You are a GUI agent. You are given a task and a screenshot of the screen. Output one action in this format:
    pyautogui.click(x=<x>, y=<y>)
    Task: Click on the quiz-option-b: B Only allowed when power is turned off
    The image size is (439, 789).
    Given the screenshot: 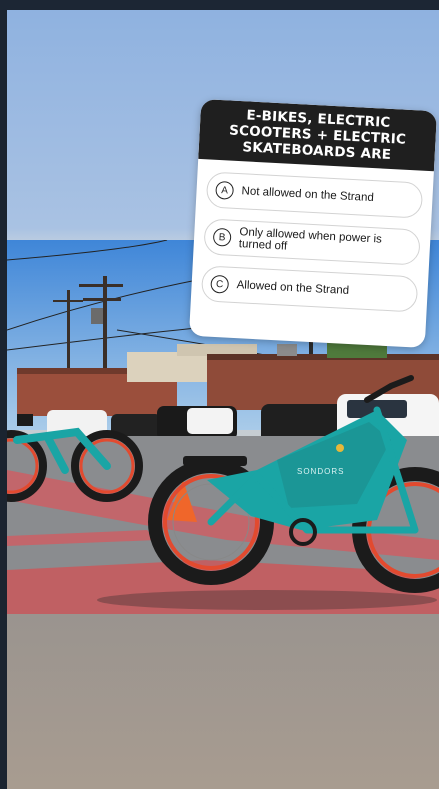 What is the action you would take?
    pyautogui.click(x=312, y=242)
    